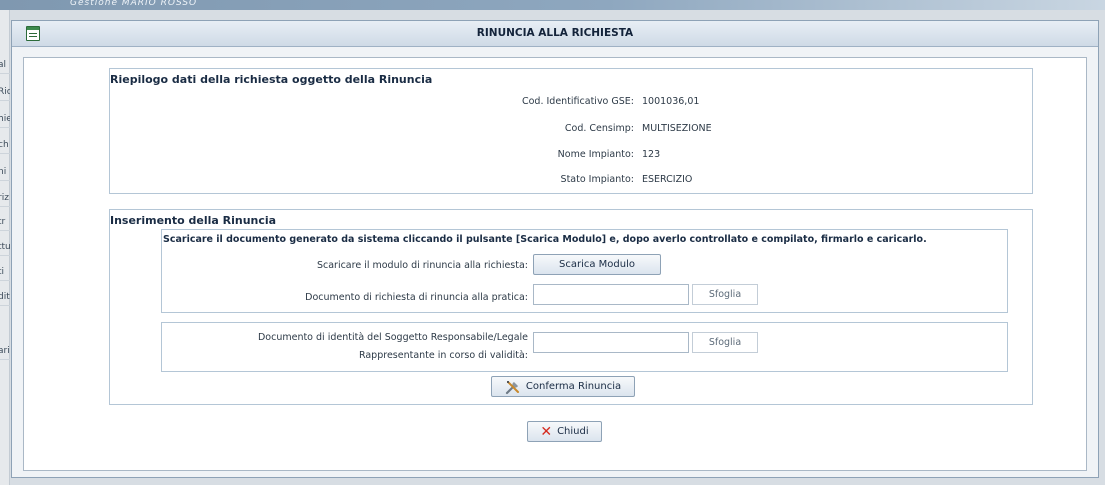 This screenshot has height=485, width=1105. I want to click on background-sidebar-item: tr, so click(5, 224).